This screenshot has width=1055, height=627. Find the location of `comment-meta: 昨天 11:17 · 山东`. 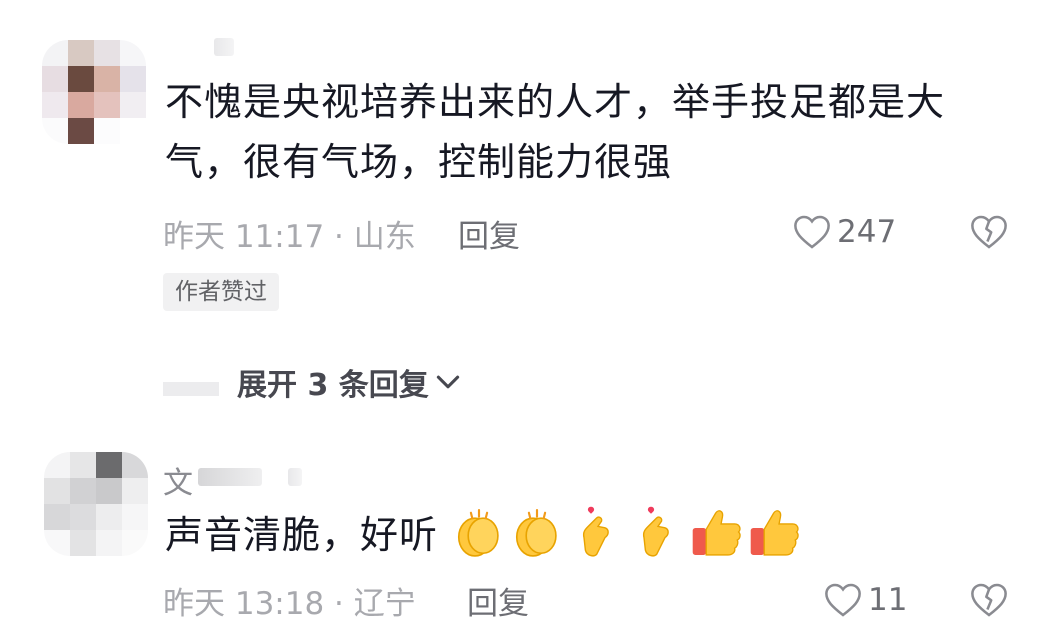

comment-meta: 昨天 11:17 · 山东 is located at coordinates (289, 233).